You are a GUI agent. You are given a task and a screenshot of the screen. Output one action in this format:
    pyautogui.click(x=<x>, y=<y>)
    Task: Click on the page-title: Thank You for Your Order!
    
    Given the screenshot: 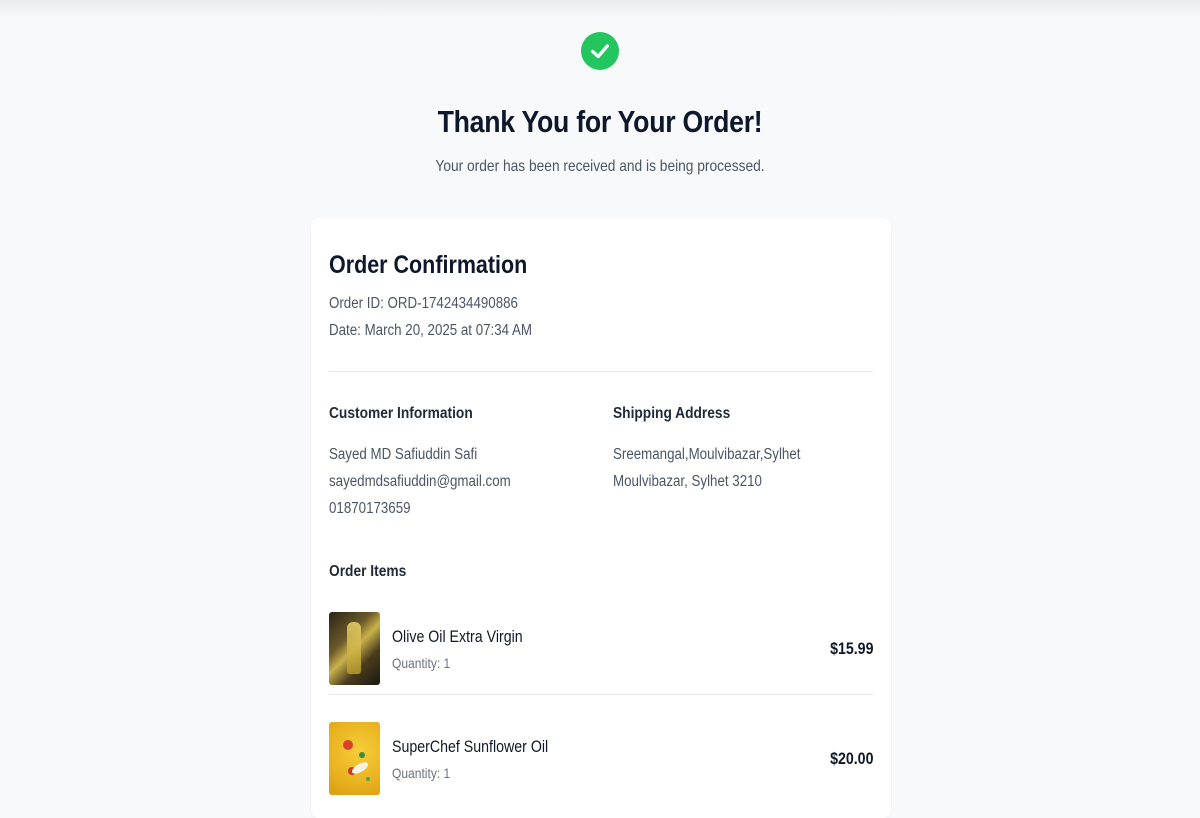 What is the action you would take?
    pyautogui.click(x=600, y=121)
    